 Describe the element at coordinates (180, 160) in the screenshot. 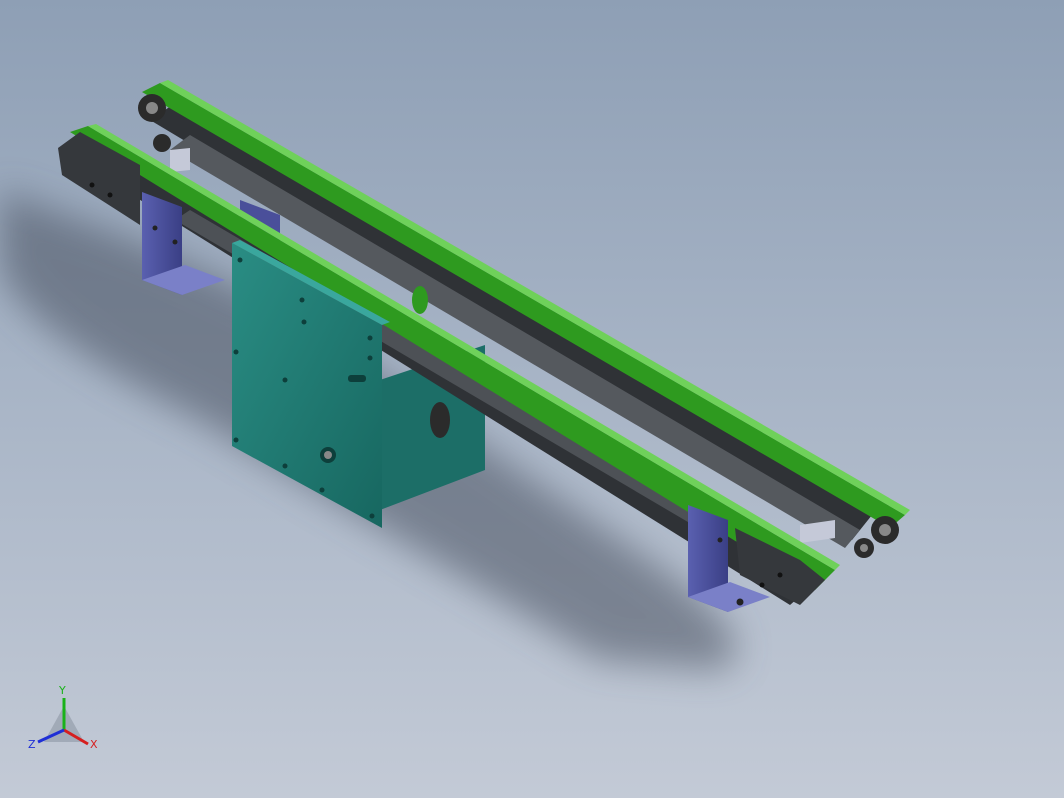

I see `shaft-left` at that location.